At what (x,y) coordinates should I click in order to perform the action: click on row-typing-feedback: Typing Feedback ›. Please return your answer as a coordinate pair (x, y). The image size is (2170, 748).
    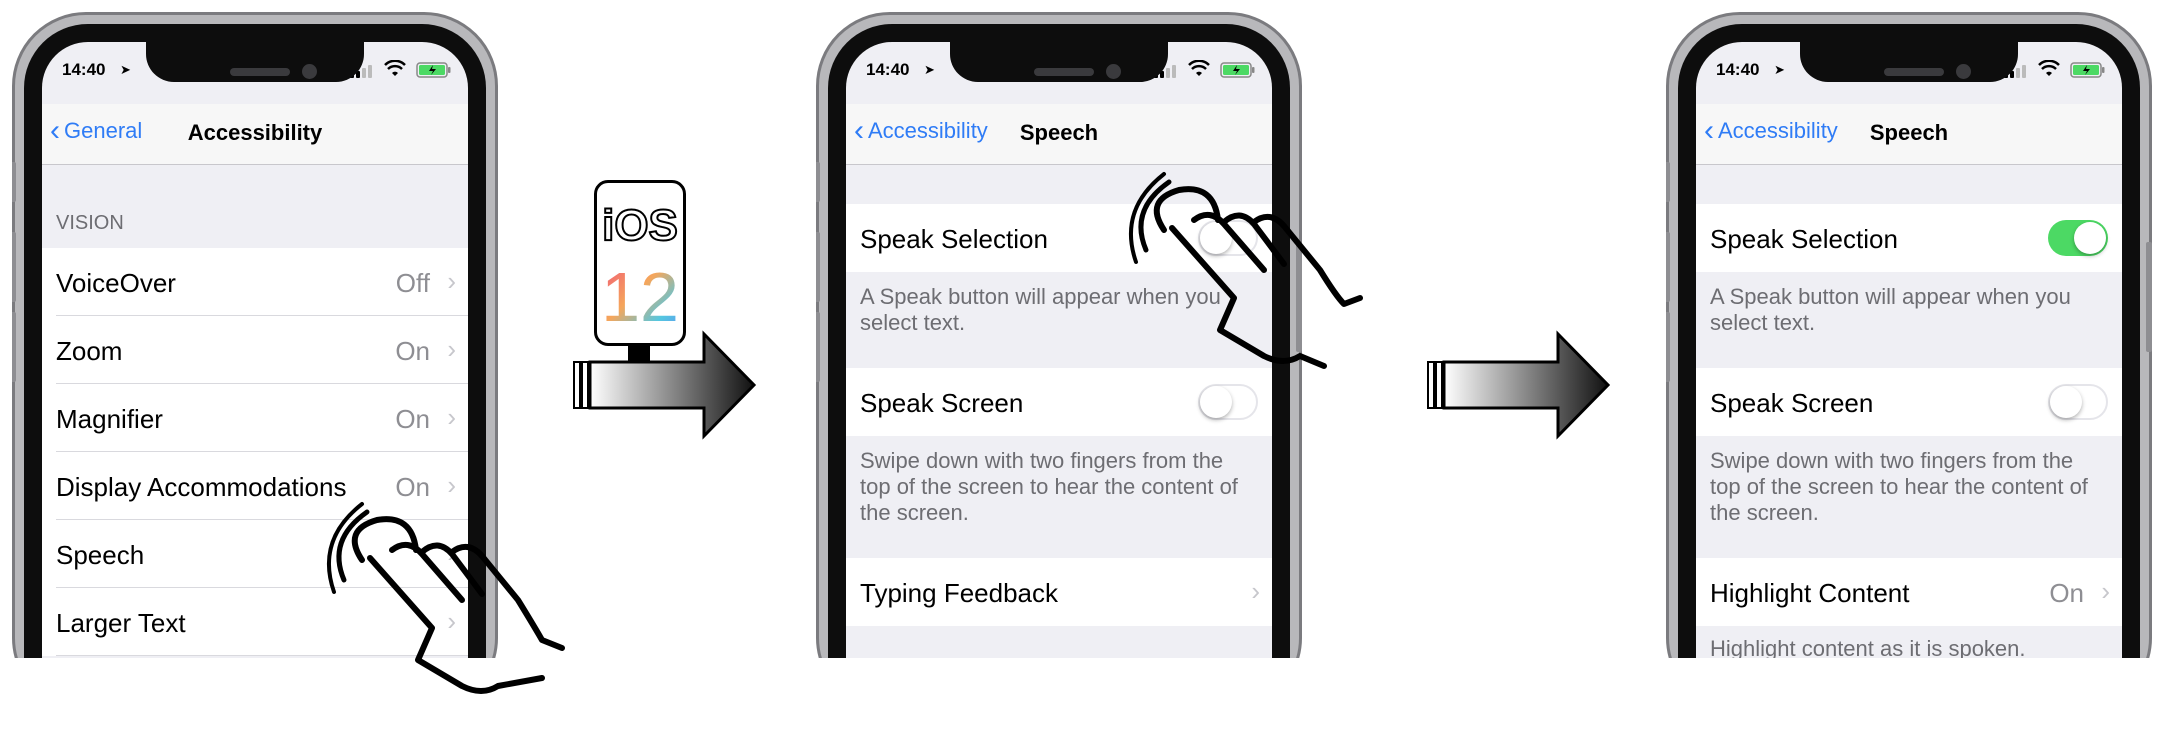
    Looking at the image, I should click on (1059, 592).